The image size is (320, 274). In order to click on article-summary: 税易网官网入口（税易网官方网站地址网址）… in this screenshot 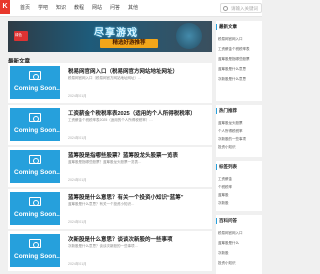, I will do `click(105, 78)`.